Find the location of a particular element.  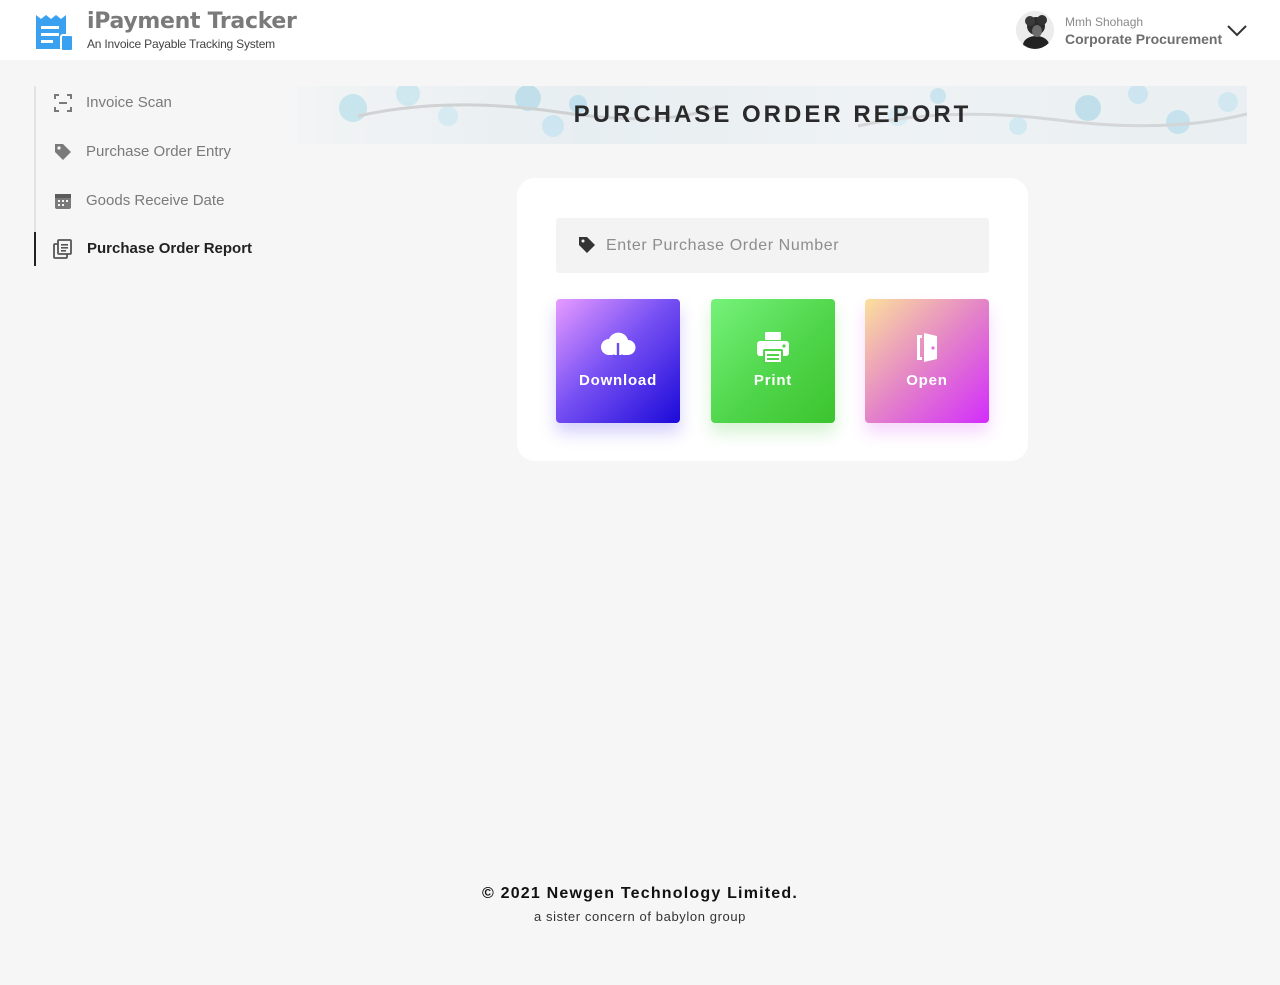

app-subtitle: An Invoice Payable Tracking System is located at coordinates (181, 44).